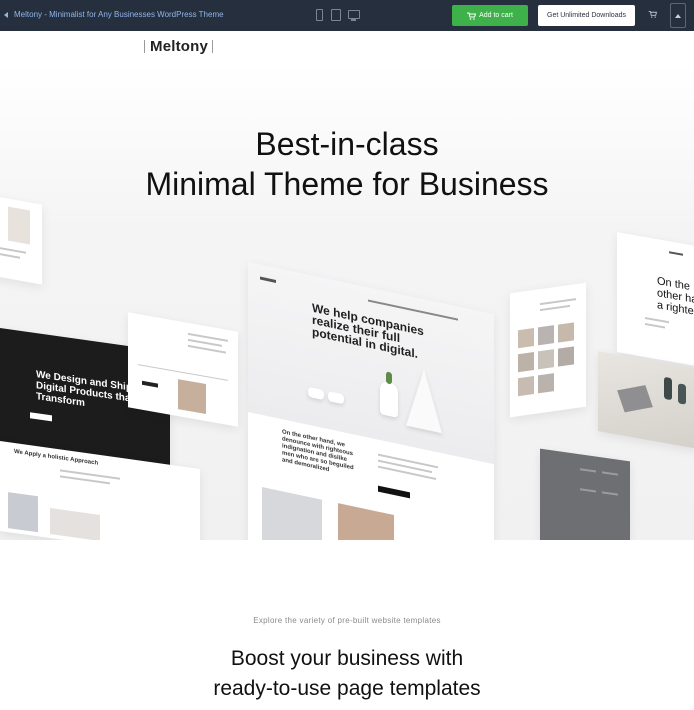  Describe the element at coordinates (548, 350) in the screenshot. I see `mockup-team-grid` at that location.